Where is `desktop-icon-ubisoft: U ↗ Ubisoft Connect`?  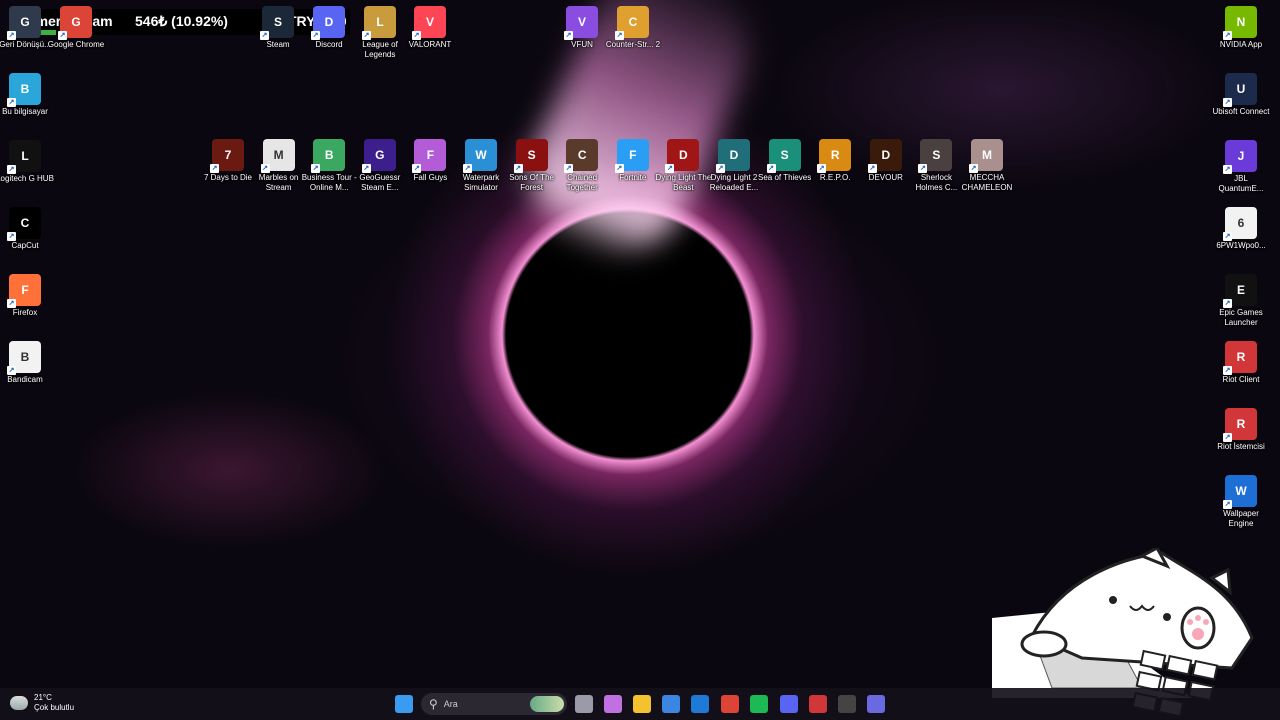
desktop-icon-ubisoft: U ↗ Ubisoft Connect is located at coordinates (1241, 95).